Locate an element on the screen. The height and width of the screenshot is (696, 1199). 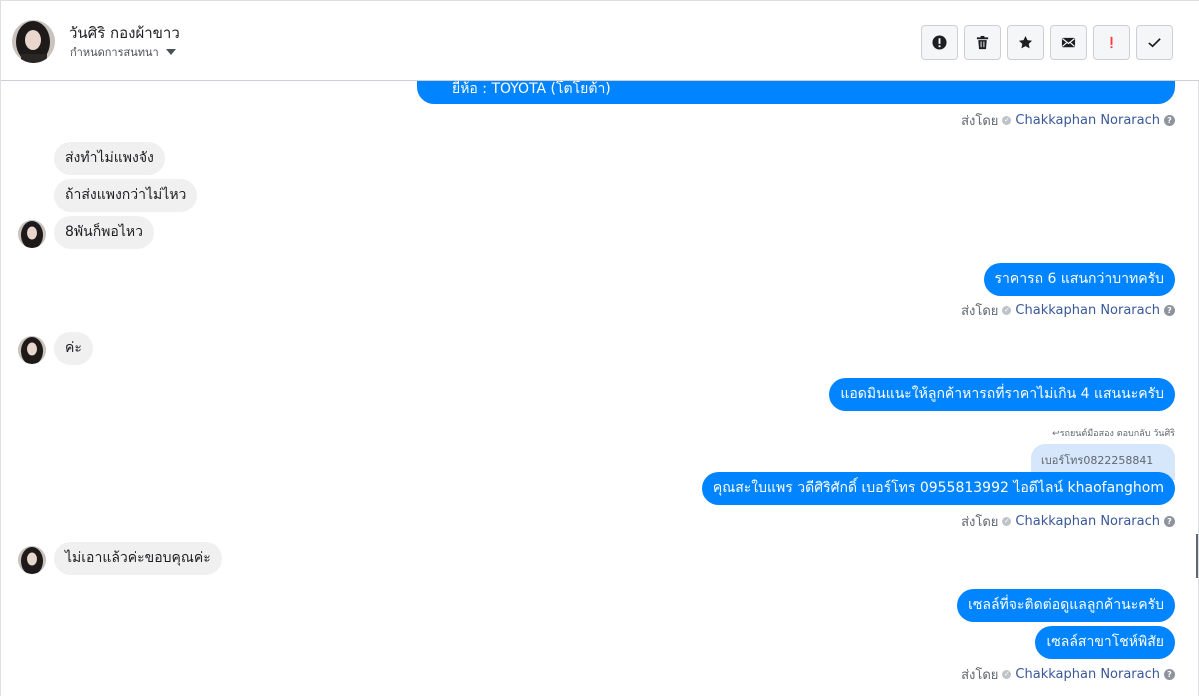
star-button is located at coordinates (1025, 42).